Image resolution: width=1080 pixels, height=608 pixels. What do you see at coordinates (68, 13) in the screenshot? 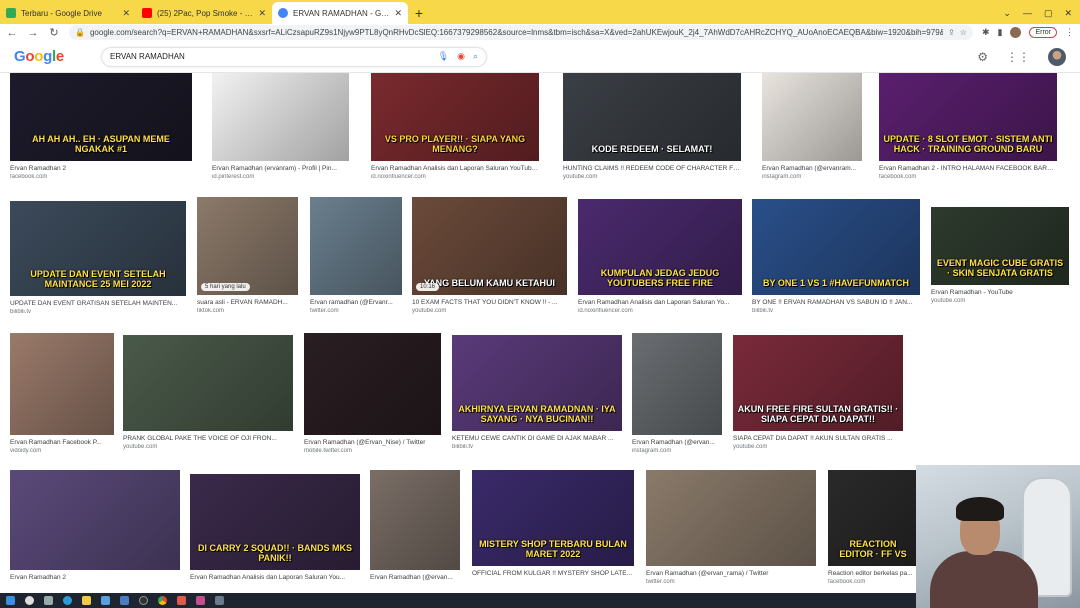
I see `tab-google-drive: Terbaru - Google Drive ✕` at bounding box center [68, 13].